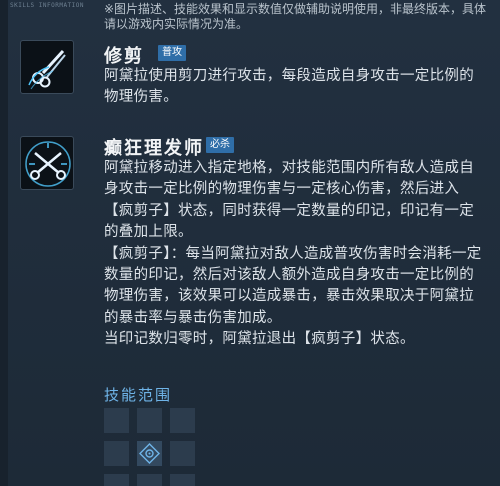  What do you see at coordinates (124, 56) in the screenshot?
I see `skill-name: 修剪` at bounding box center [124, 56].